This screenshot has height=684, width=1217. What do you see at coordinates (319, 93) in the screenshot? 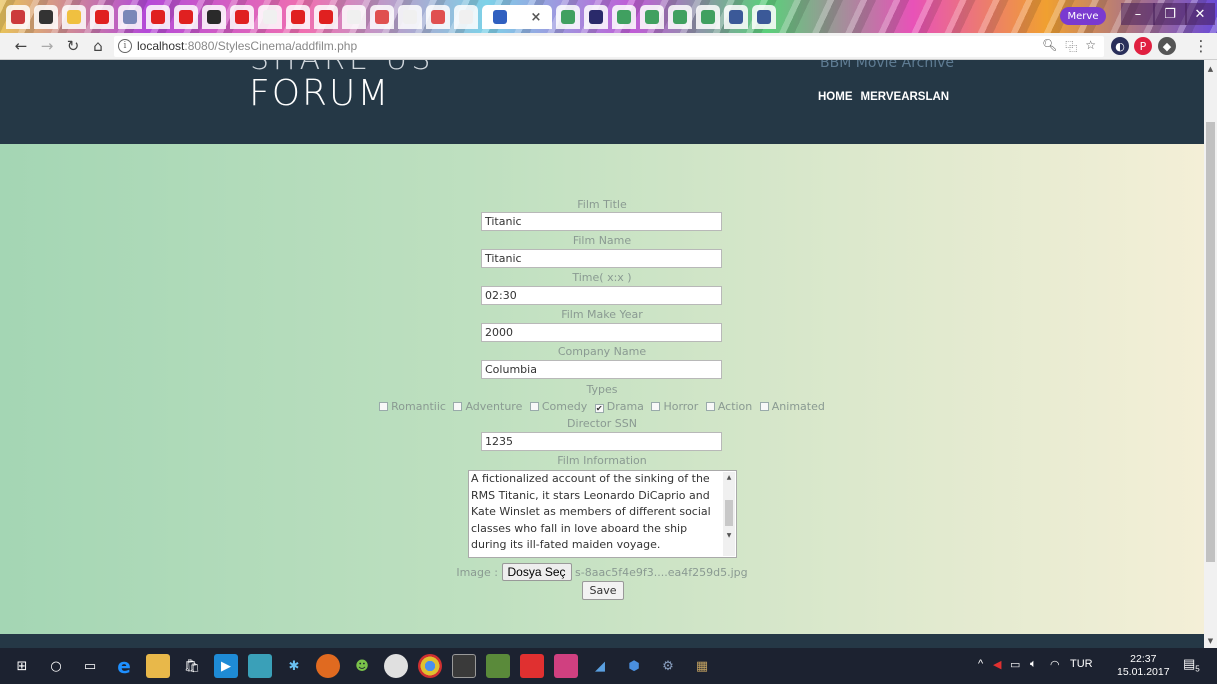
I see `site-logo: FORUM` at bounding box center [319, 93].